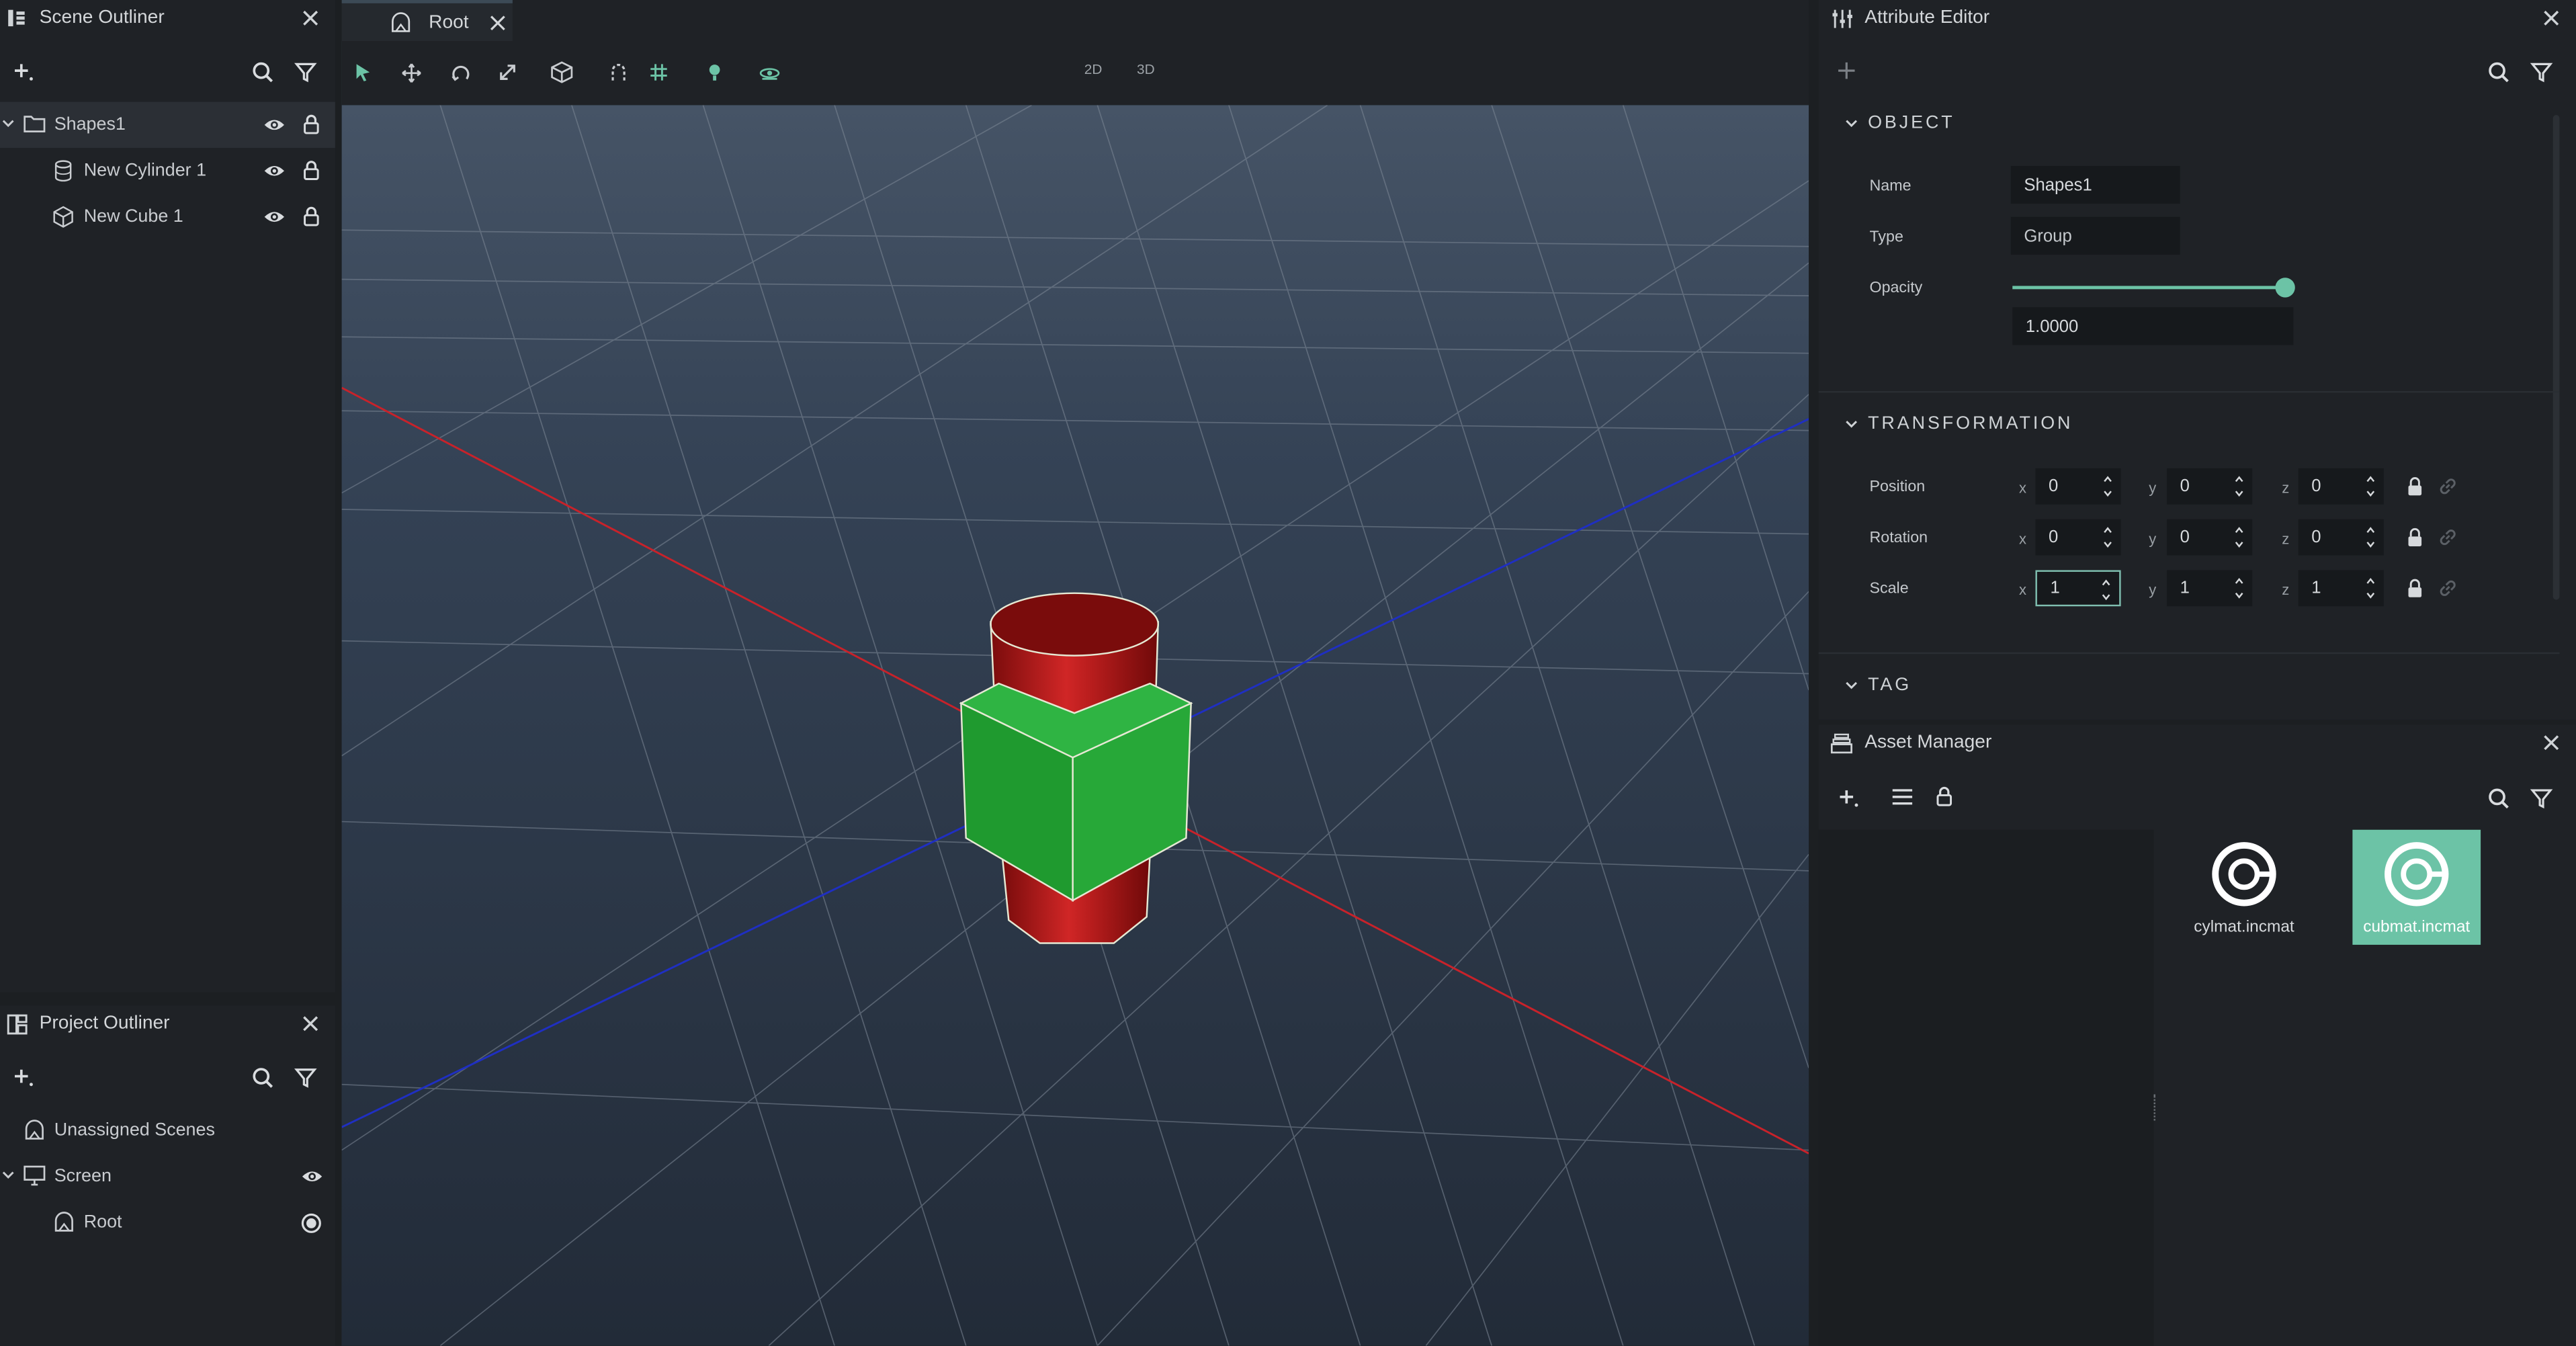 This screenshot has height=1346, width=2576. What do you see at coordinates (658, 72) in the screenshot?
I see `grid-icon` at bounding box center [658, 72].